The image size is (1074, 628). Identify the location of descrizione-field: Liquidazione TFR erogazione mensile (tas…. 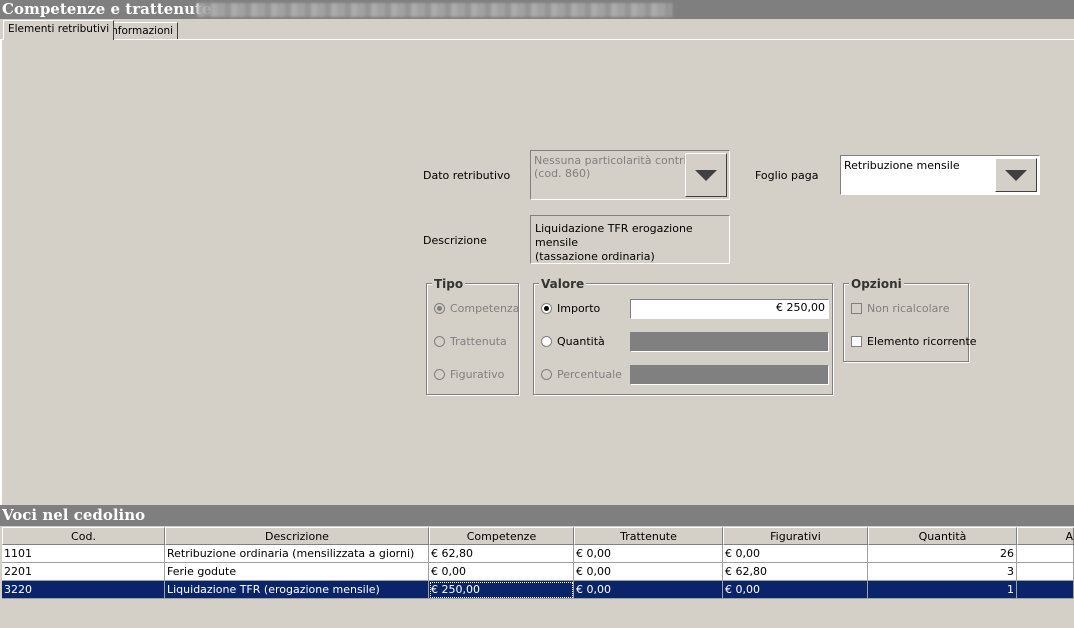
(630, 239).